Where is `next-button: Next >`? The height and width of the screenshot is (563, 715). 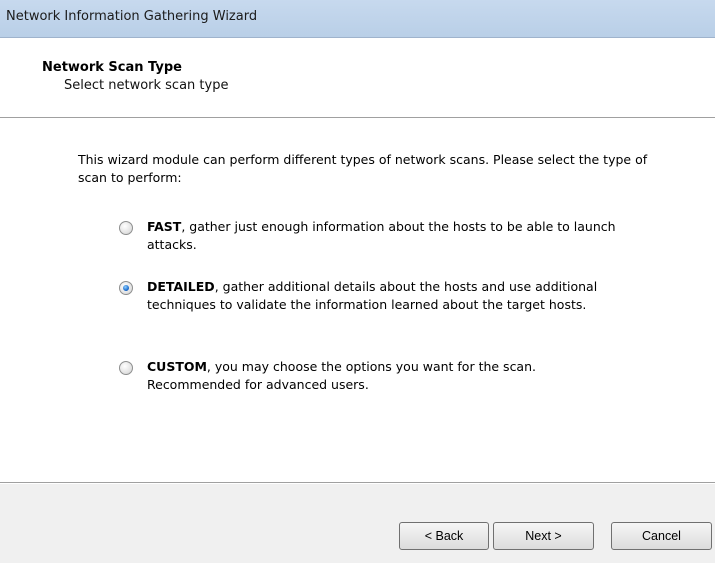
next-button: Next > is located at coordinates (543, 536).